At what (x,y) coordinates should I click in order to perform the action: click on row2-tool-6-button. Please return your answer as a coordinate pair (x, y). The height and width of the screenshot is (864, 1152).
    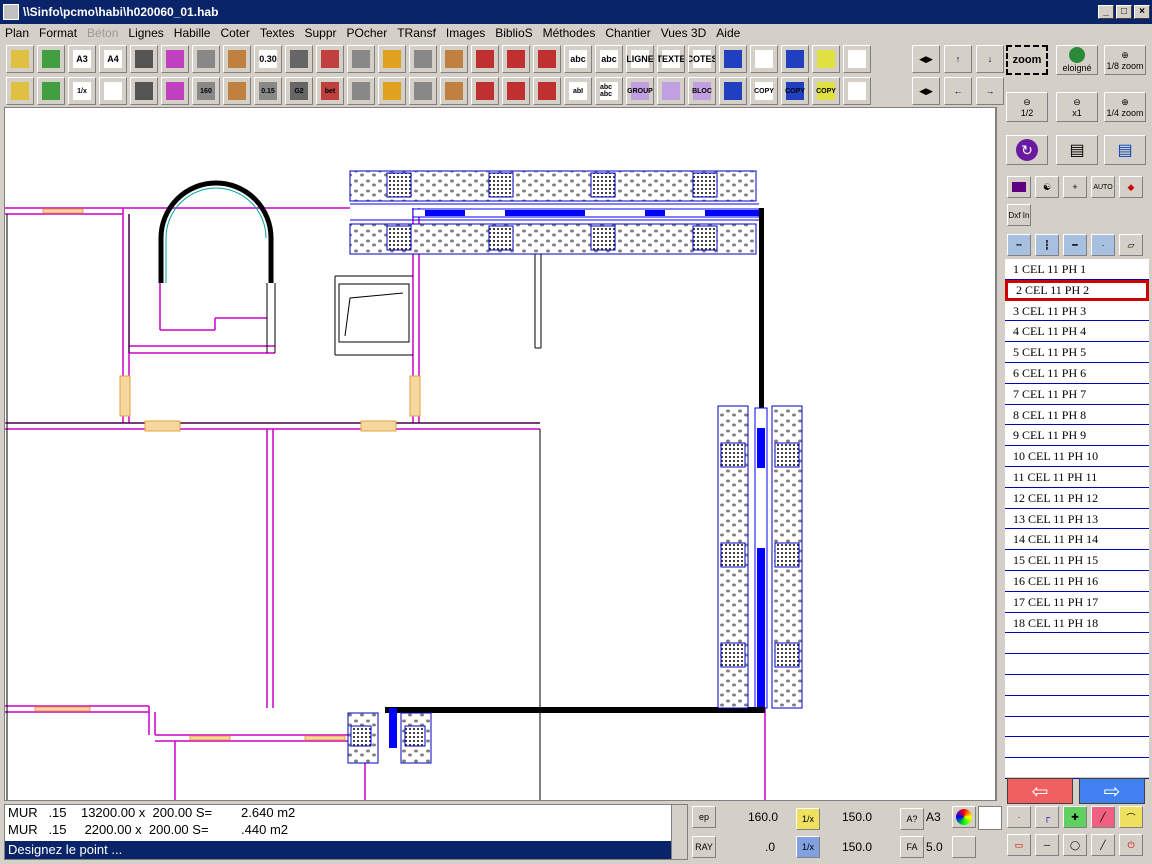
    Looking at the image, I should click on (175, 91).